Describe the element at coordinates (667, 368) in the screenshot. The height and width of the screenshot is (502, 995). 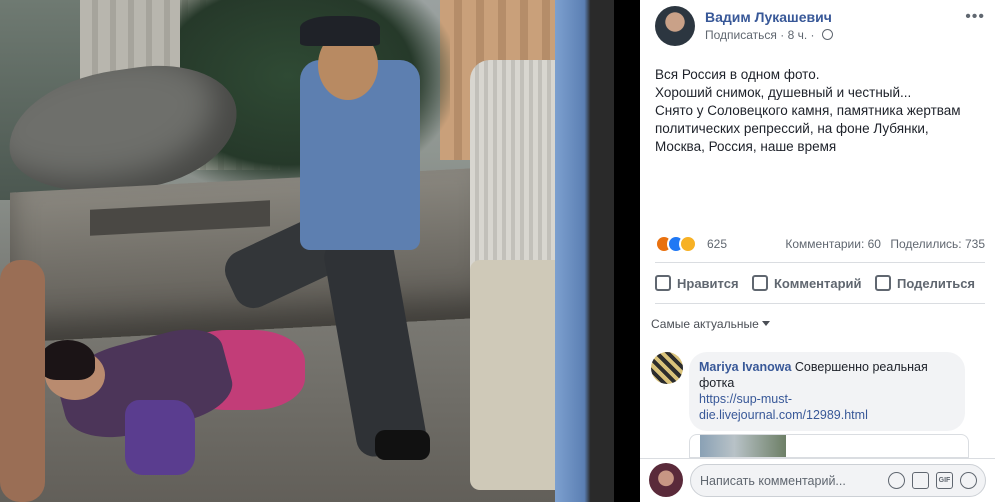
I see `commenter-avatar` at that location.